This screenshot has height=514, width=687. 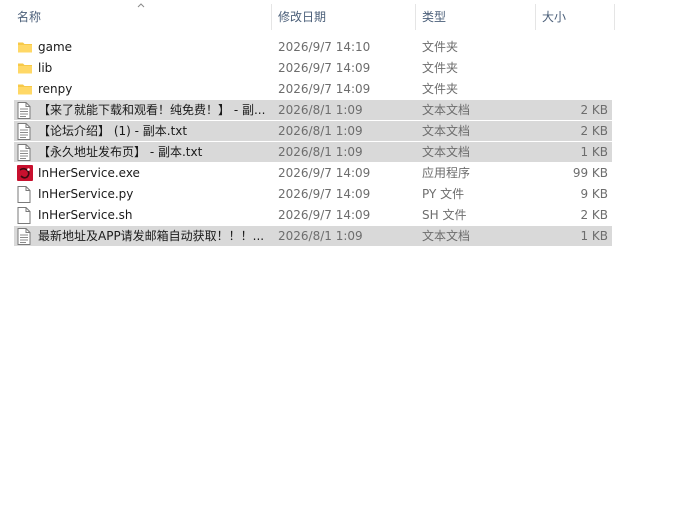 What do you see at coordinates (45, 68) in the screenshot?
I see `file-name: lib` at bounding box center [45, 68].